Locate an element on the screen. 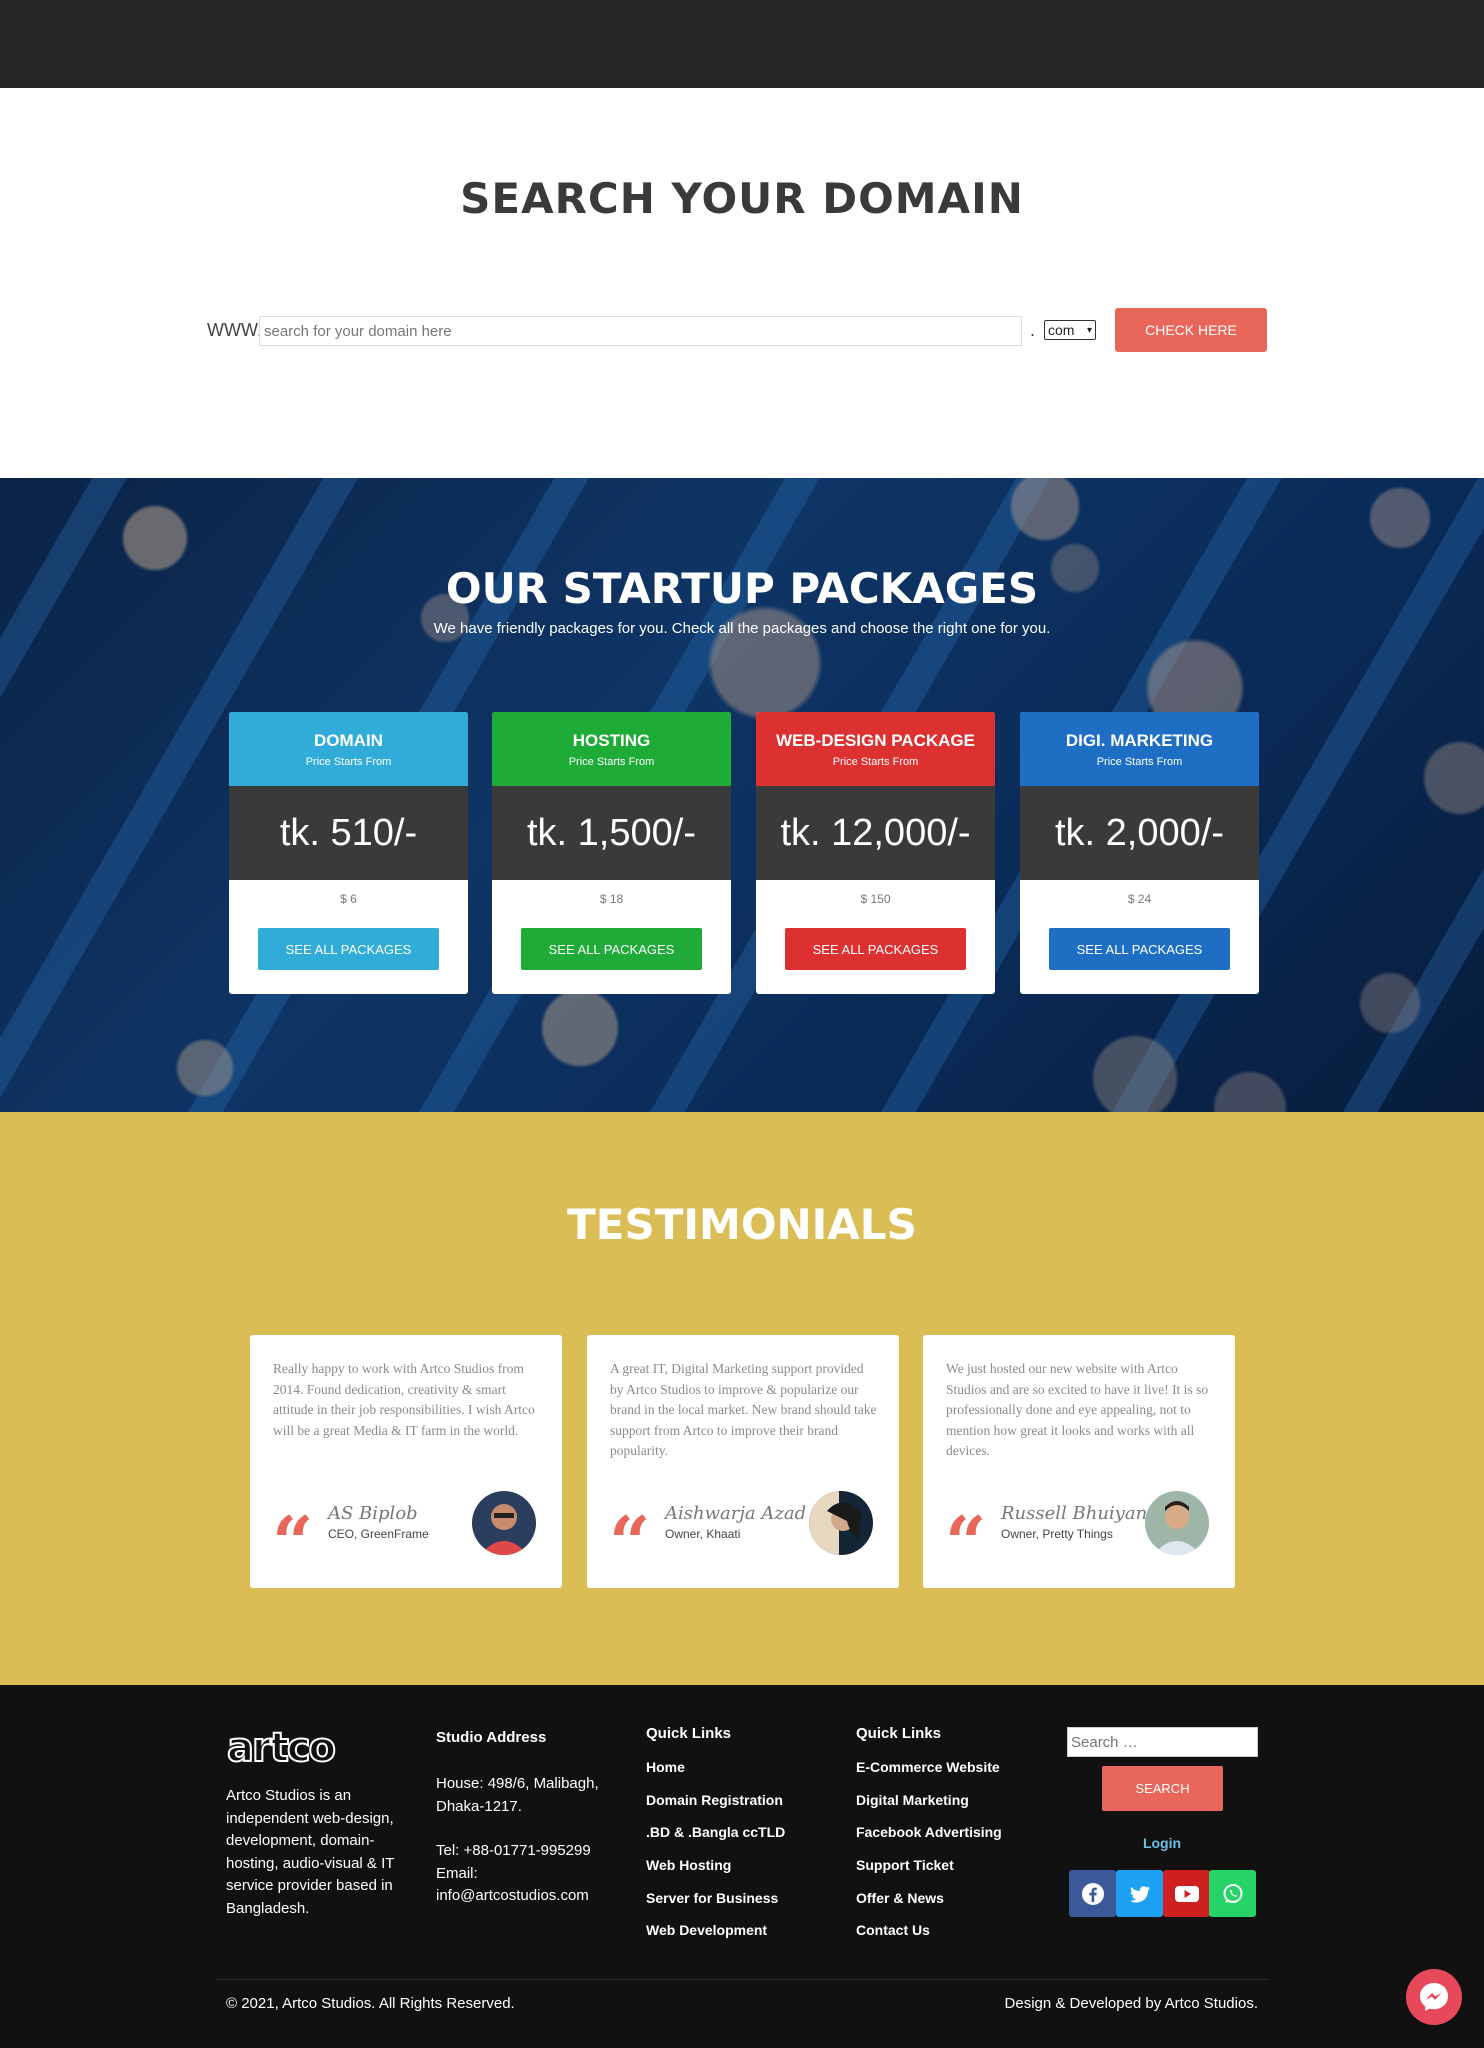  testimonial-author-signature: Aishwarja Azad is located at coordinates (736, 1513).